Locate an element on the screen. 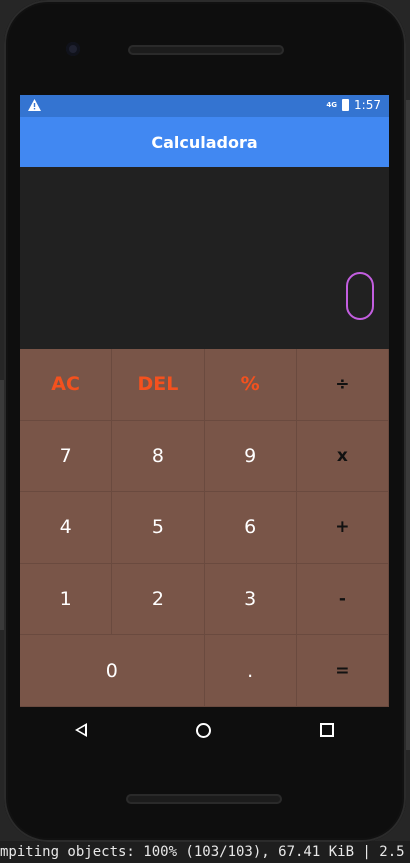 The image size is (410, 863). back-icon is located at coordinates (80, 730).